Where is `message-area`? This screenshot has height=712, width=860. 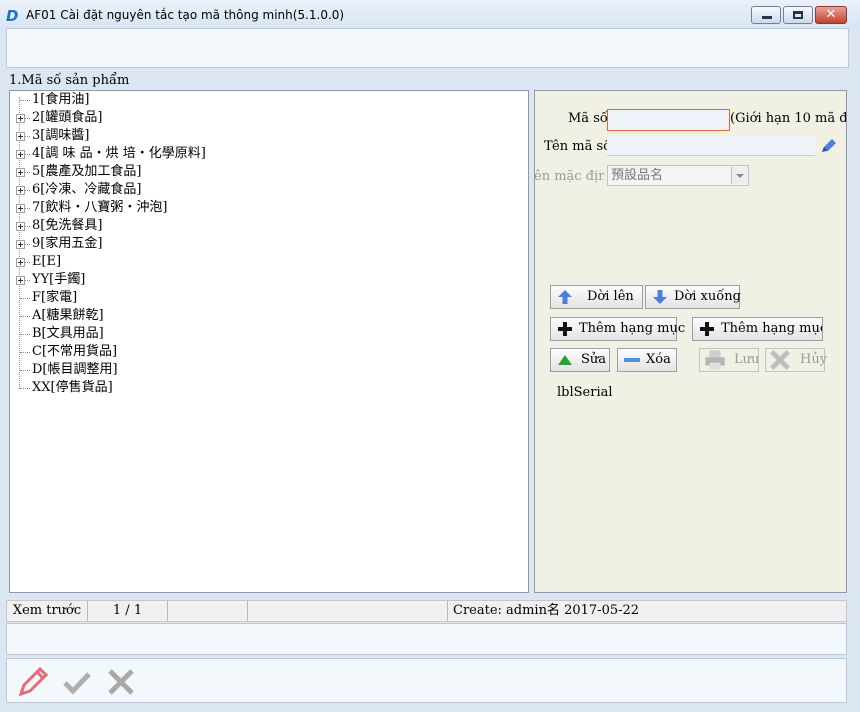 message-area is located at coordinates (426, 639).